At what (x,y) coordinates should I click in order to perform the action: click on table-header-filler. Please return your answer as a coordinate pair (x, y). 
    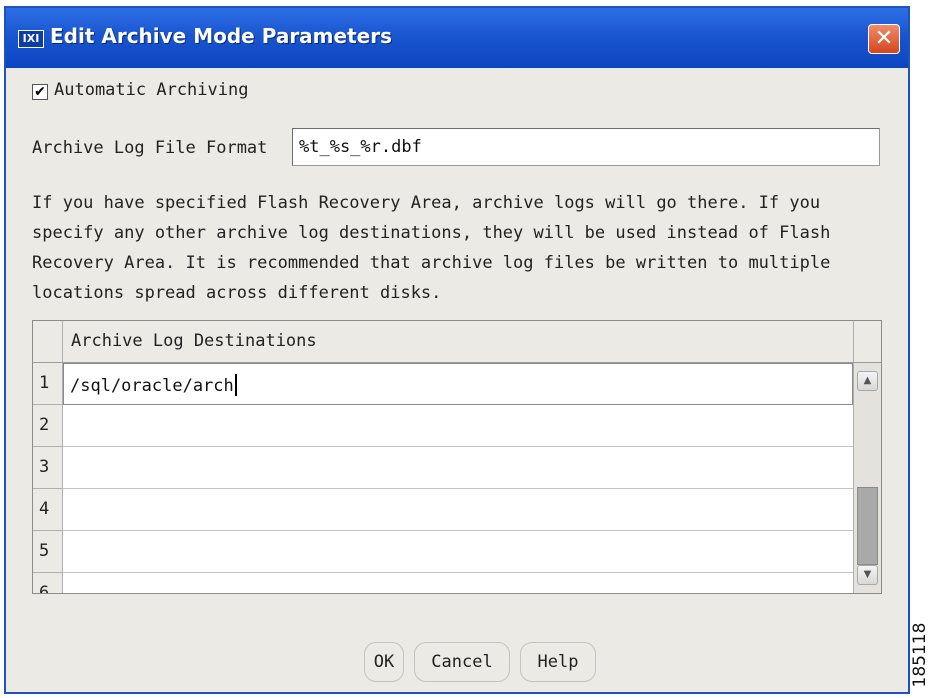
    Looking at the image, I should click on (867, 342).